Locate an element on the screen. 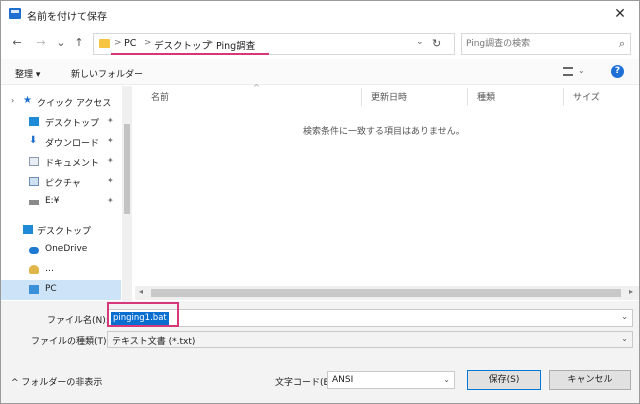  sidebar-item-documents: ドキュメント ✦ is located at coordinates (61, 162).